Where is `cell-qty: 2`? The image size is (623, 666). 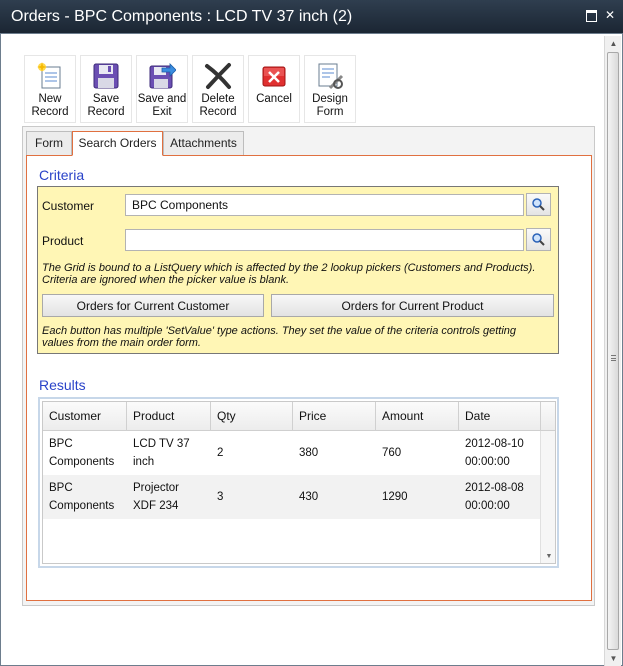 cell-qty: 2 is located at coordinates (220, 453).